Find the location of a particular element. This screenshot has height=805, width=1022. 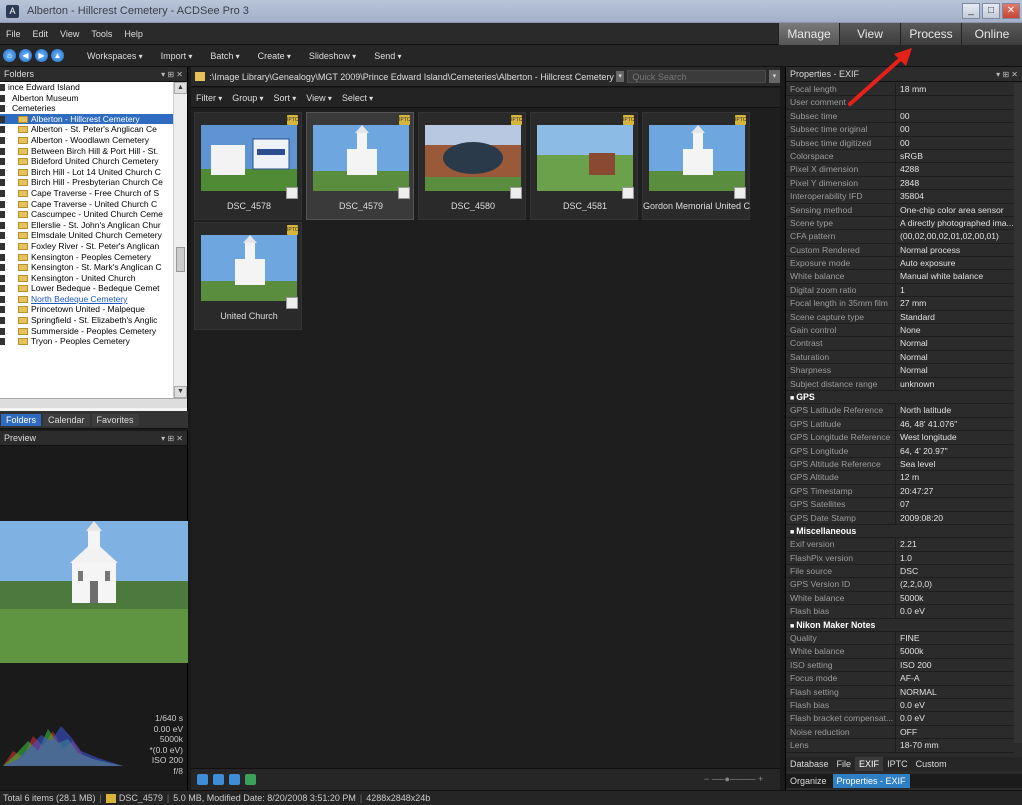

forward-icon: ▶ is located at coordinates (41, 55).